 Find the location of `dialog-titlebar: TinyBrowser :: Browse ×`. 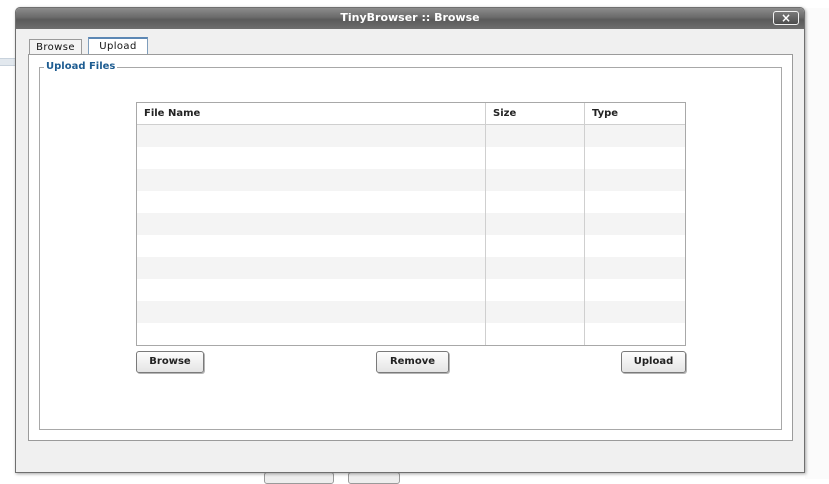

dialog-titlebar: TinyBrowser :: Browse × is located at coordinates (410, 18).